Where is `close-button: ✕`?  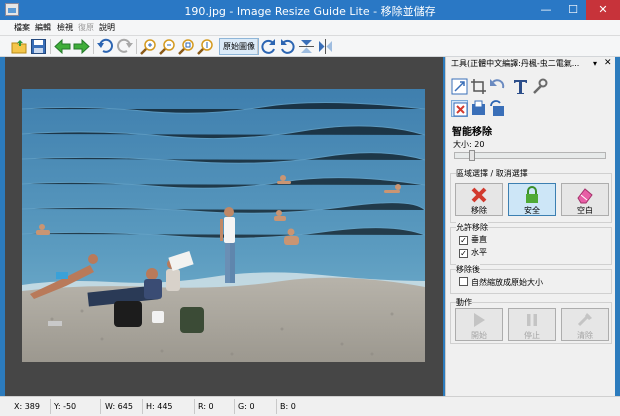 close-button: ✕ is located at coordinates (603, 10).